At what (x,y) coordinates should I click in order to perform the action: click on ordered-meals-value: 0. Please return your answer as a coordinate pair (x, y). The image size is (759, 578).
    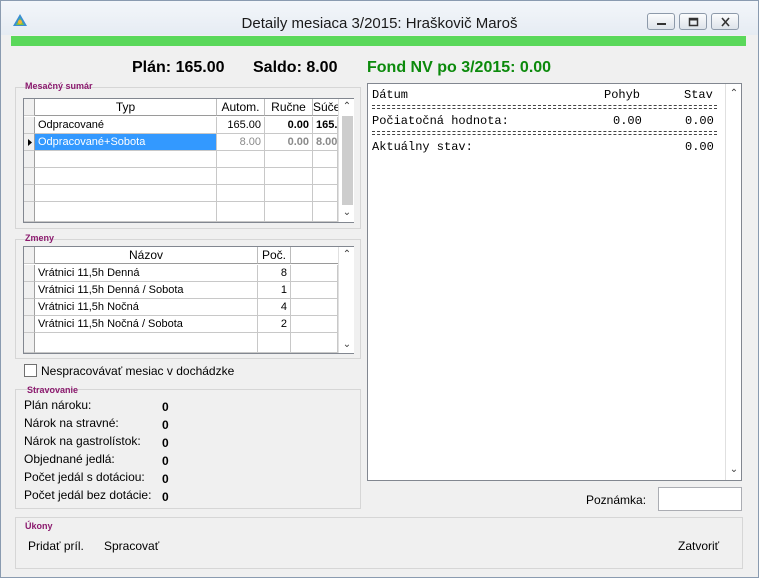
    Looking at the image, I should click on (165, 461).